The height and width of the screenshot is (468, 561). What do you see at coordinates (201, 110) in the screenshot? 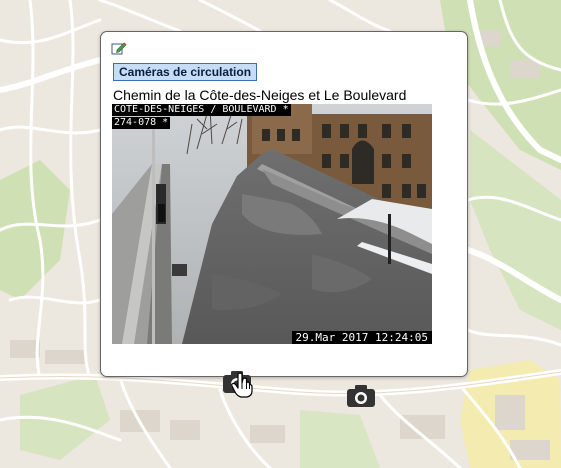
I see `camera-name-overlay: COTE-DES-NEIGES / BOULEVARD *` at bounding box center [201, 110].